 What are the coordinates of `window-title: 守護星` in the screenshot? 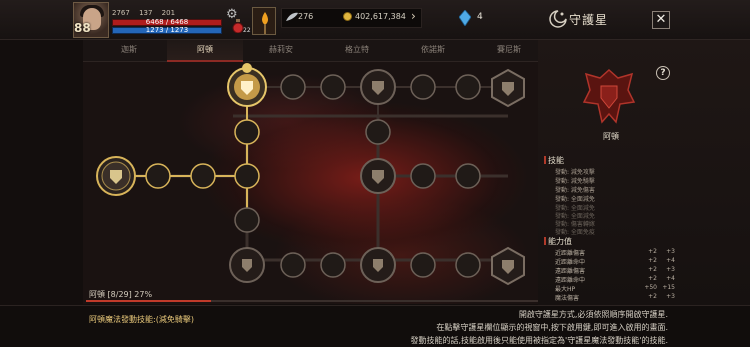 It's located at (589, 20).